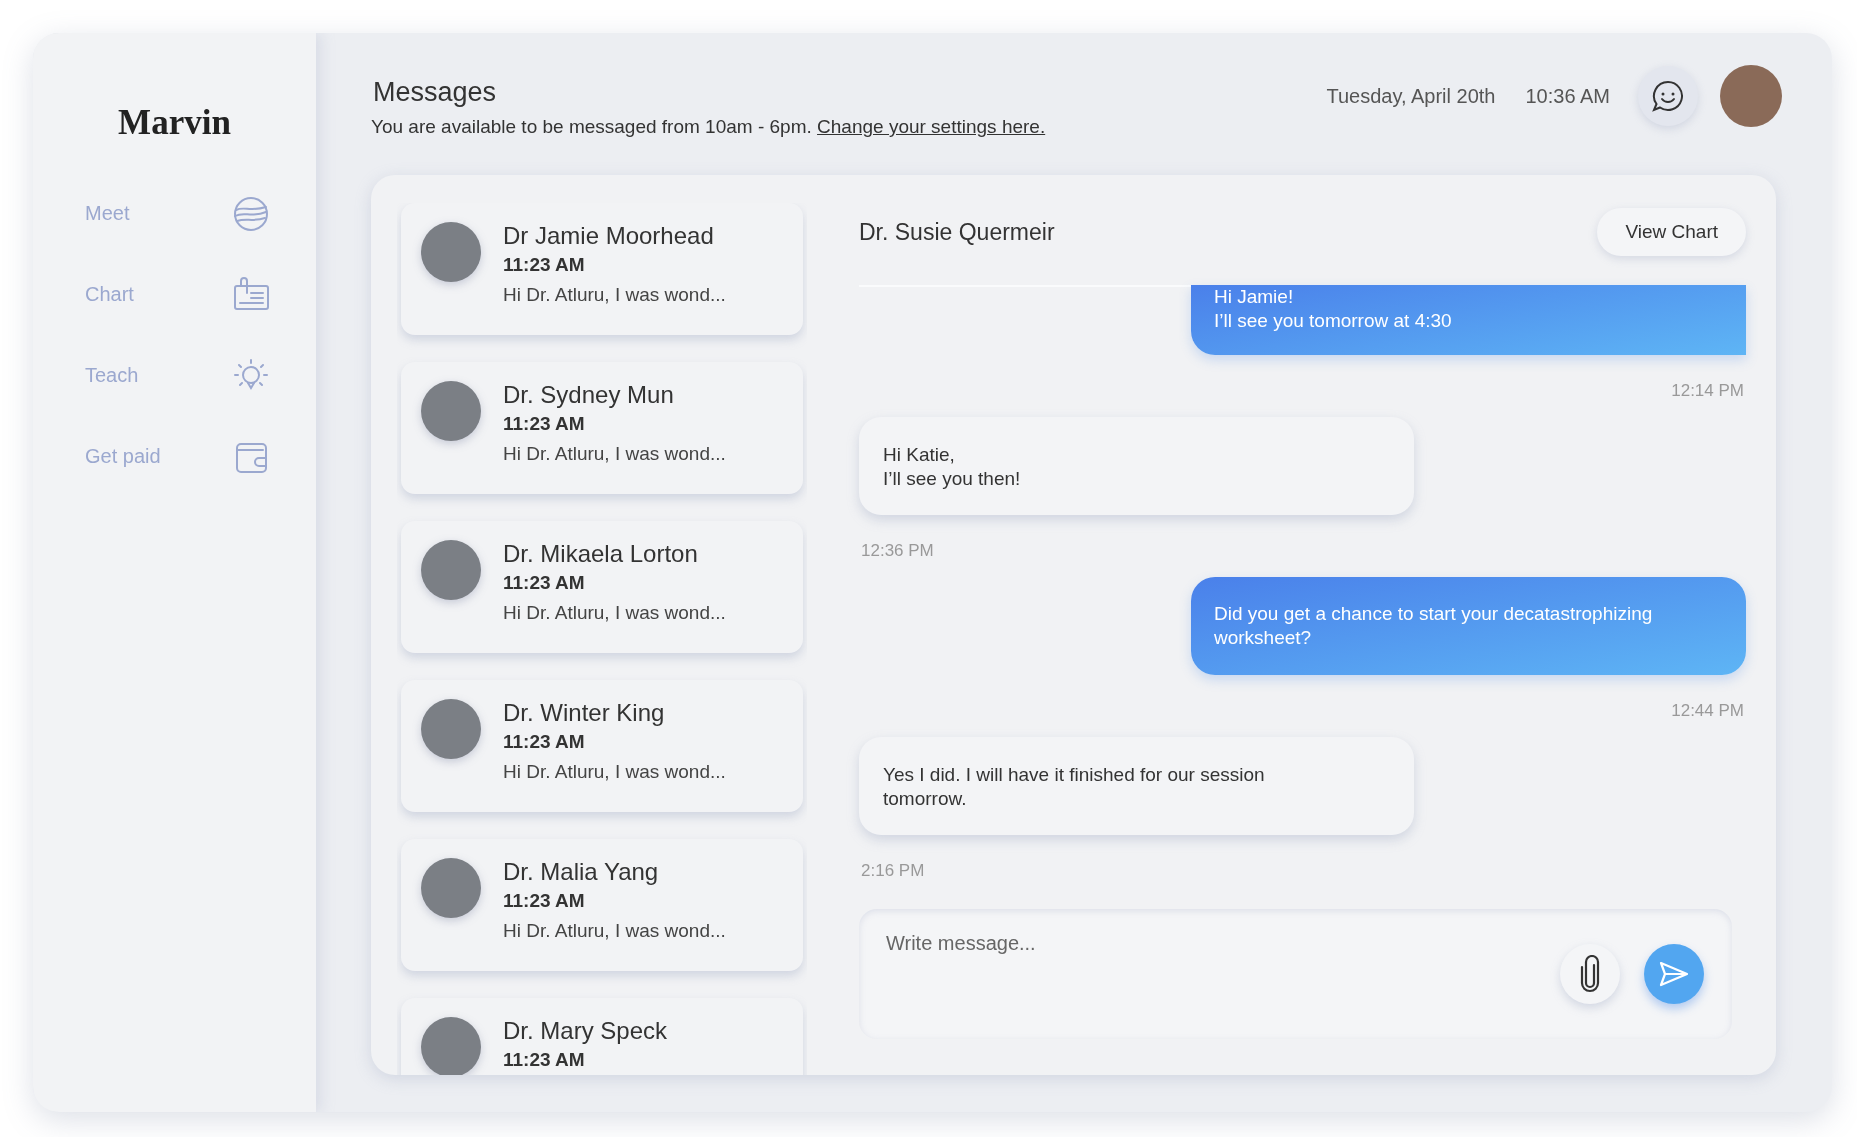  I want to click on send-icon, so click(1674, 974).